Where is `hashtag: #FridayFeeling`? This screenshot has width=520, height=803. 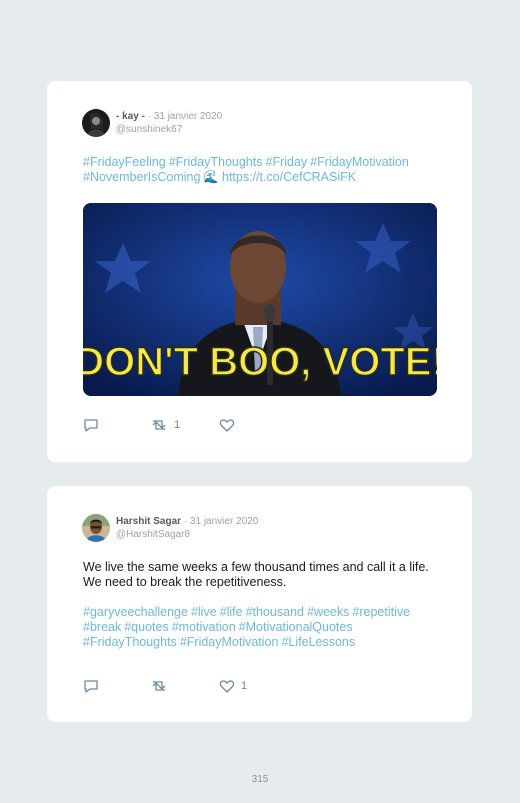
hashtag: #FridayFeeling is located at coordinates (124, 162).